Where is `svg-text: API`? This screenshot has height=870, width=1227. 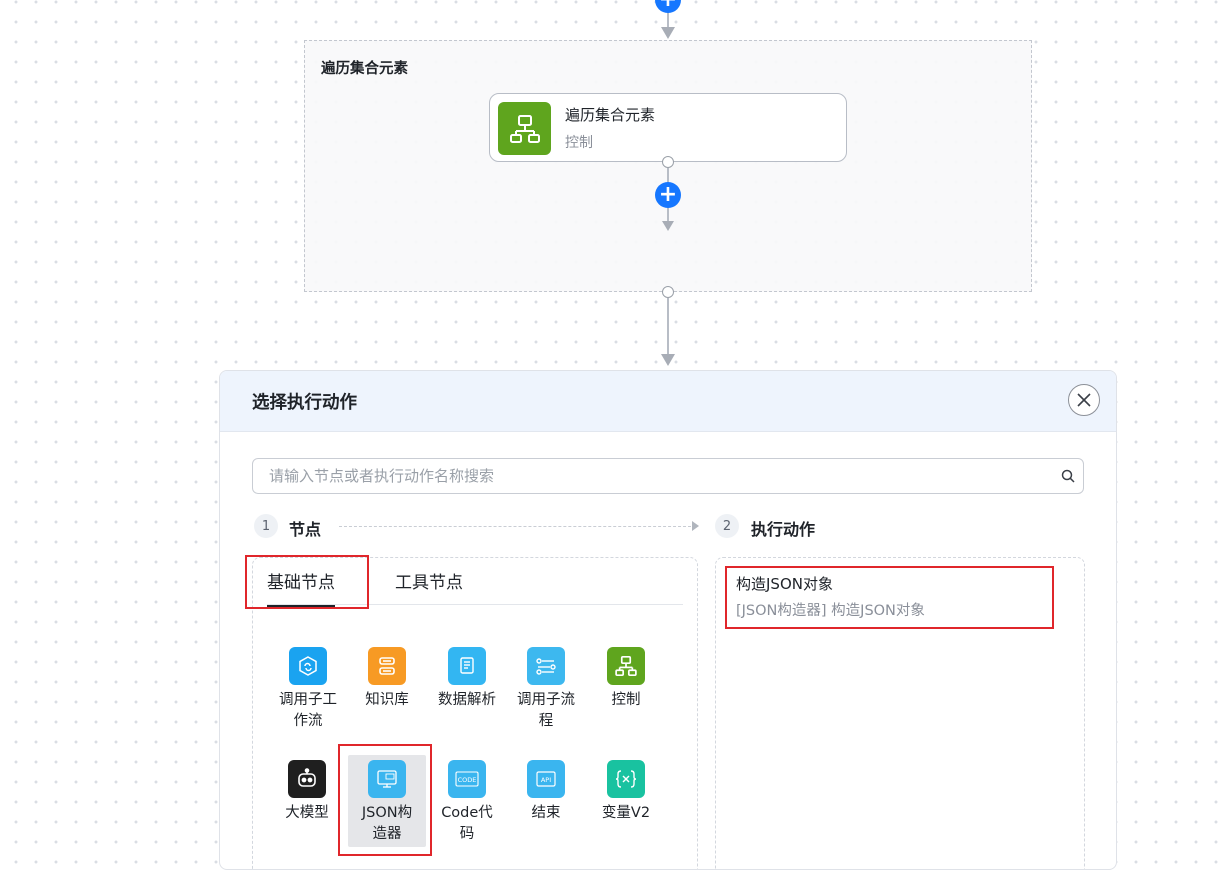
svg-text: API is located at coordinates (546, 780).